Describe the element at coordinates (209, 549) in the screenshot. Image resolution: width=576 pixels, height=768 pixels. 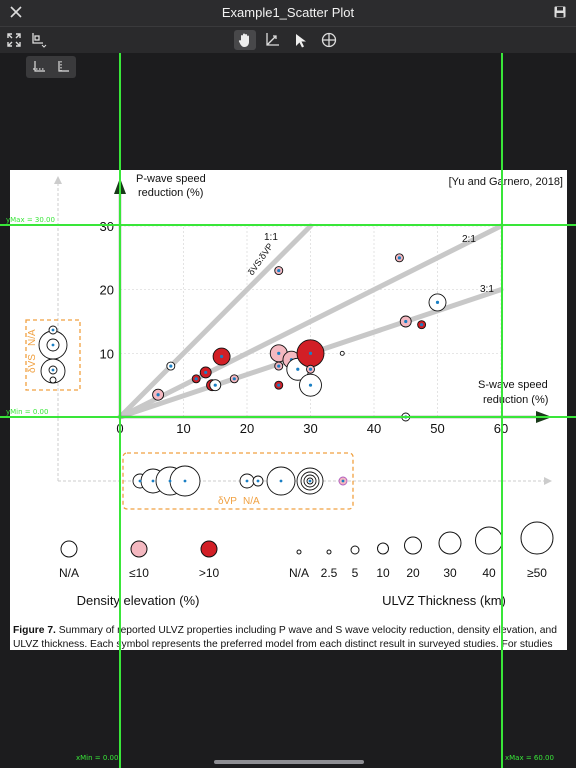
I see `density-legend-high-symbol` at that location.